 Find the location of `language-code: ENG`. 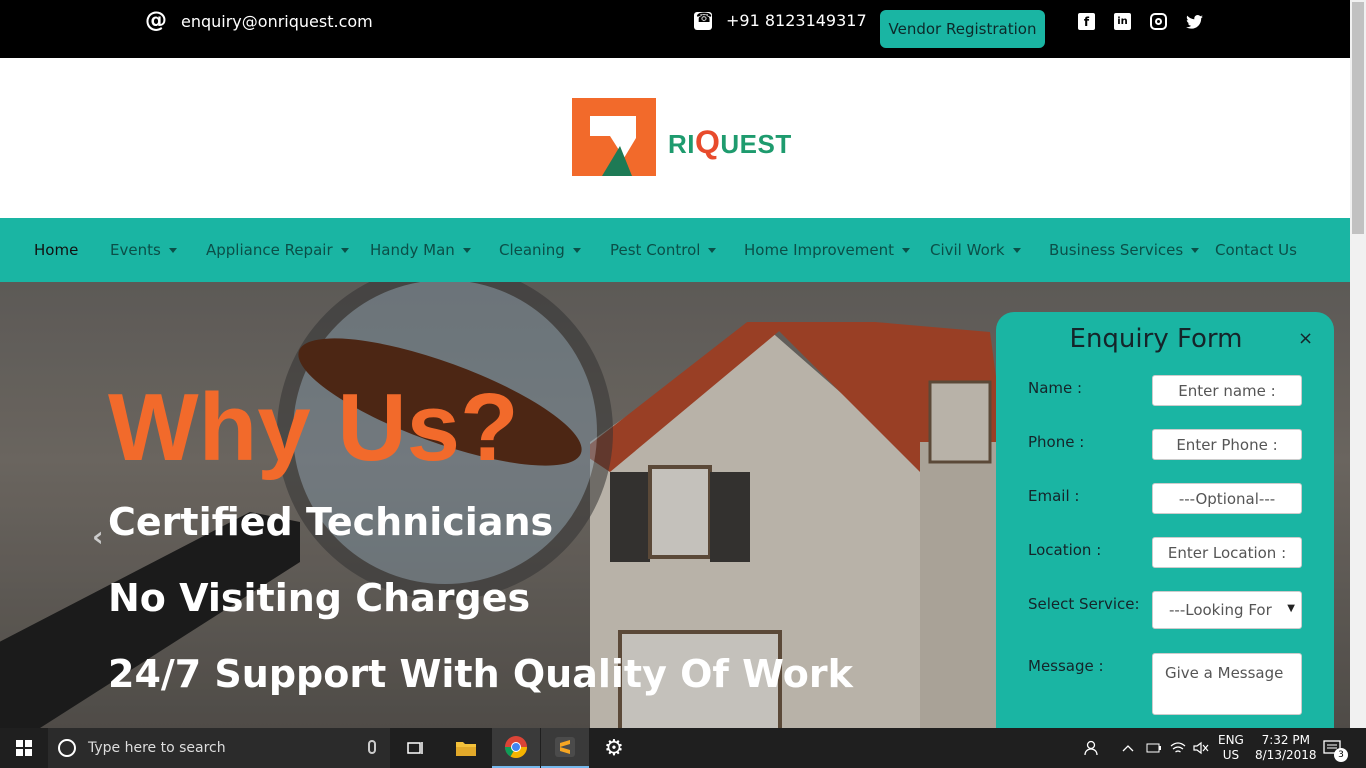

language-code: ENG is located at coordinates (1231, 740).